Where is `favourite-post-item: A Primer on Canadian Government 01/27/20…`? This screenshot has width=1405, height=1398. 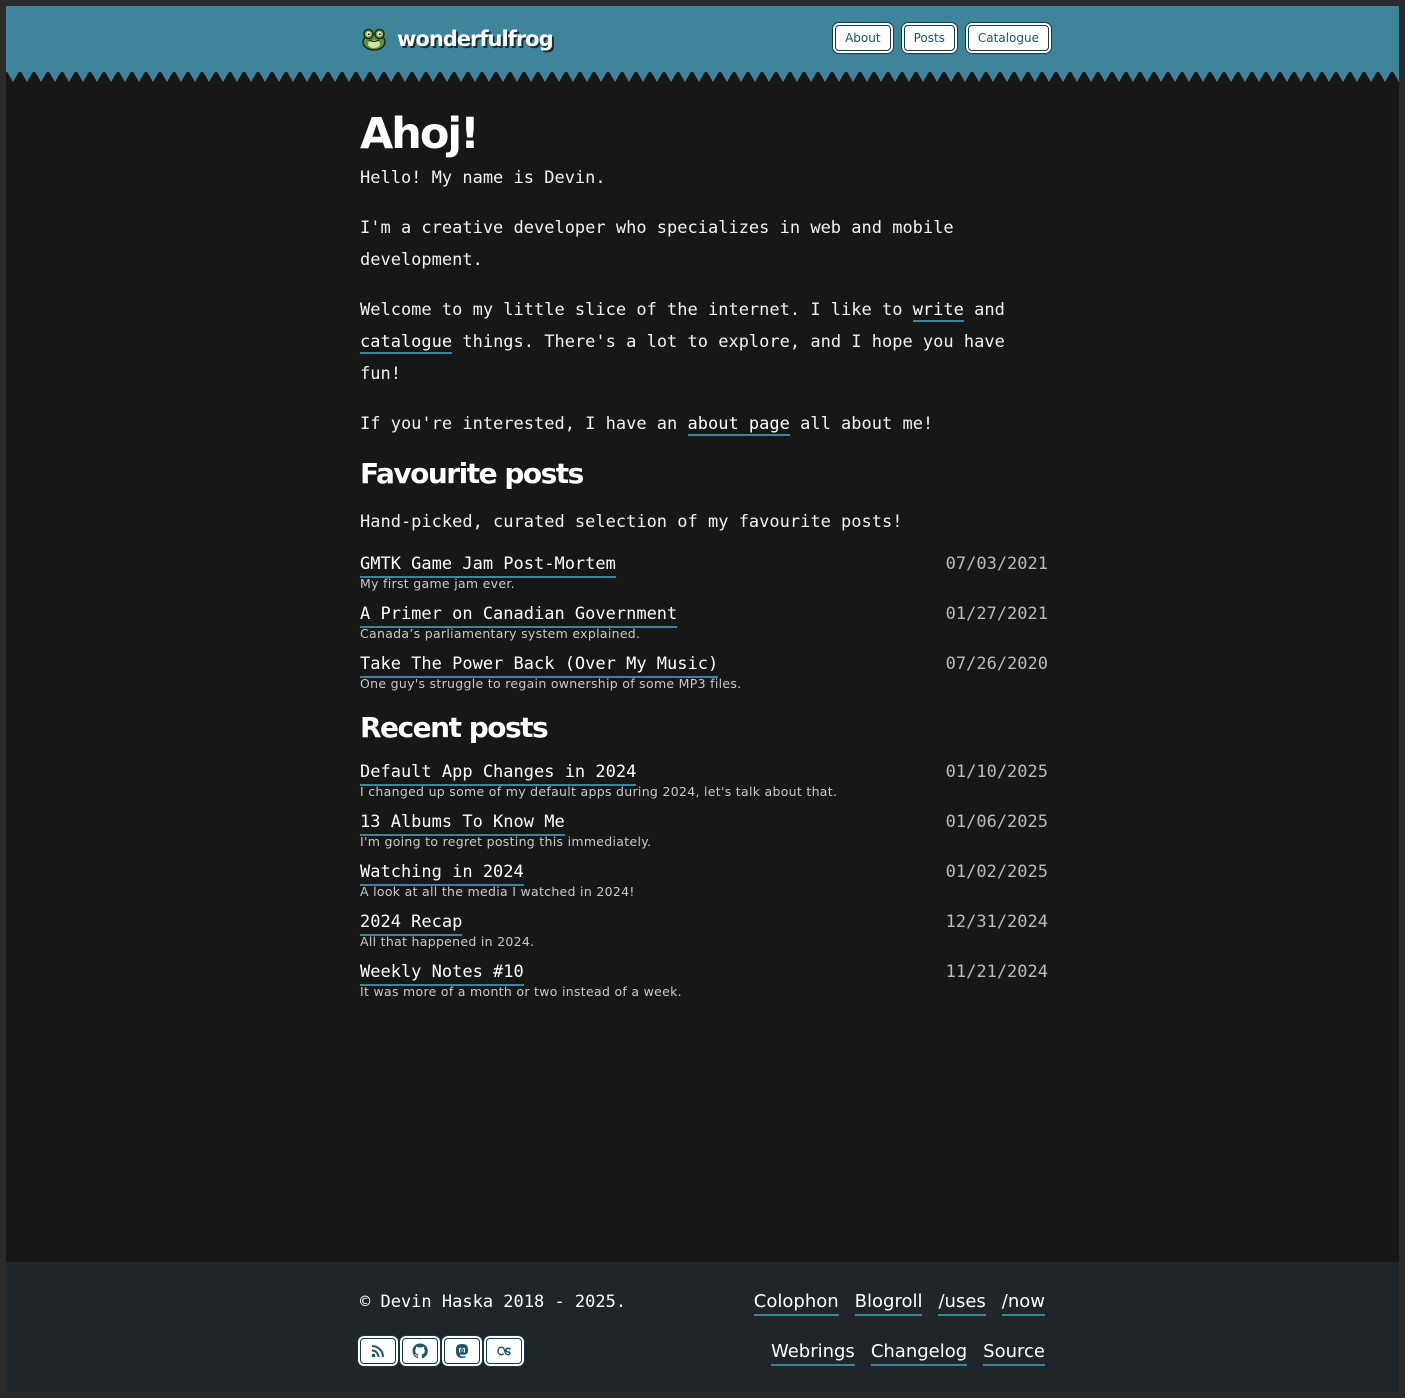
favourite-post-item: A Primer on Canadian Government 01/27/20… is located at coordinates (704, 627).